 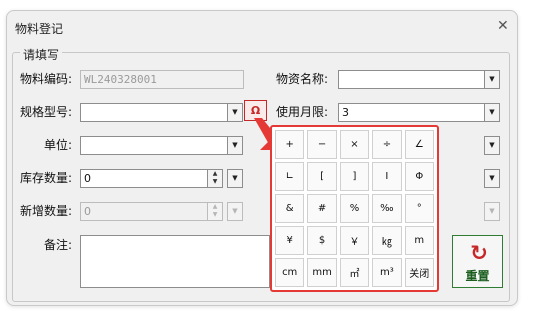 I want to click on symbol-key: ×, so click(x=354, y=144).